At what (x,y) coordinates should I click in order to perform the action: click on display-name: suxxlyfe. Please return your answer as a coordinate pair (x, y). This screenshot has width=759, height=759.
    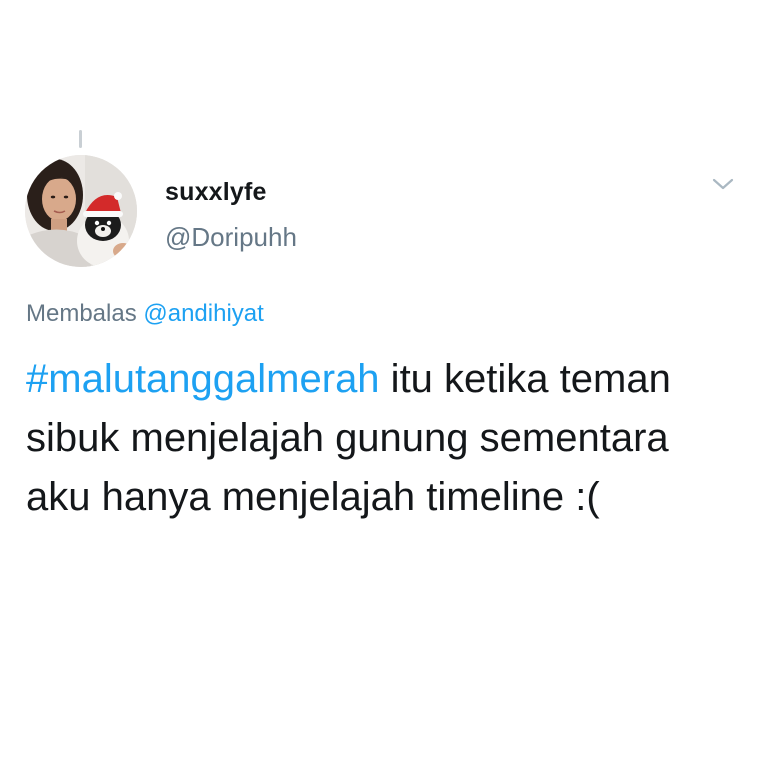
    Looking at the image, I should click on (216, 192).